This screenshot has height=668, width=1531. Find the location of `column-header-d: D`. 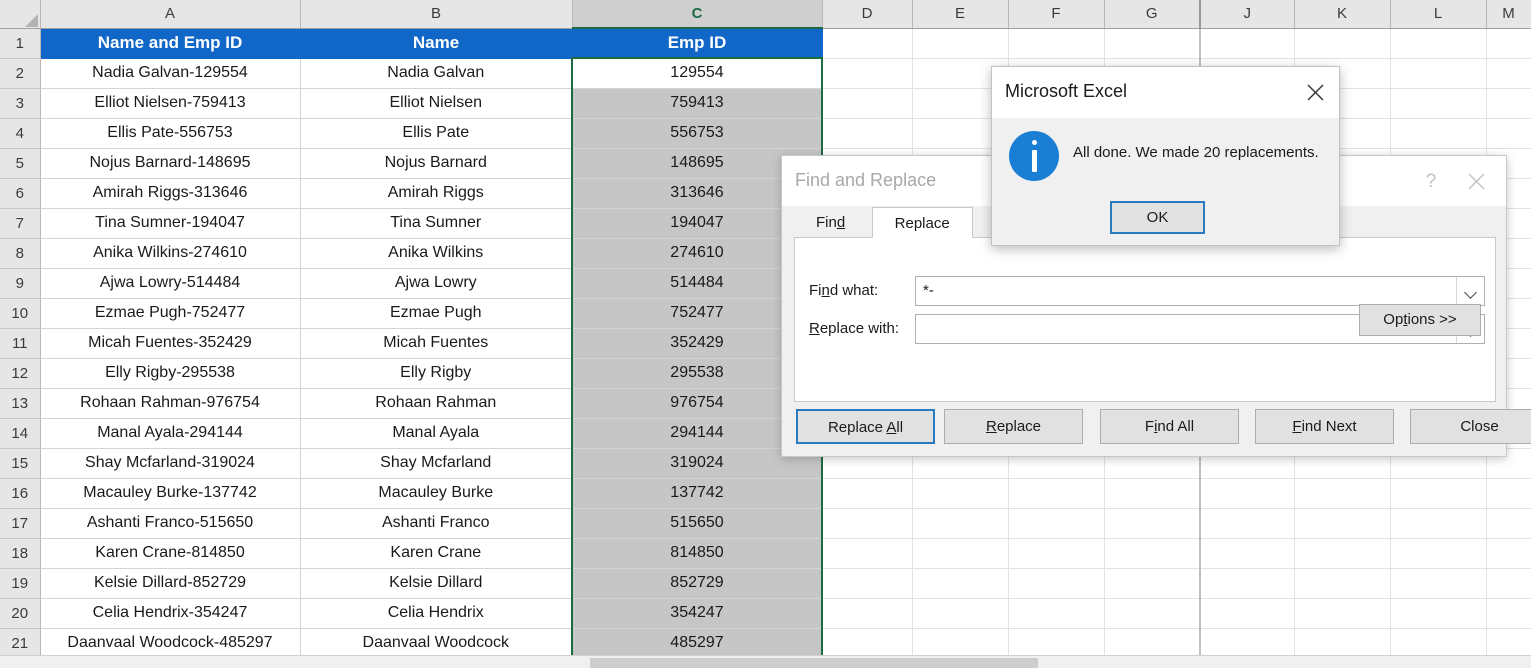

column-header-d: D is located at coordinates (867, 14).